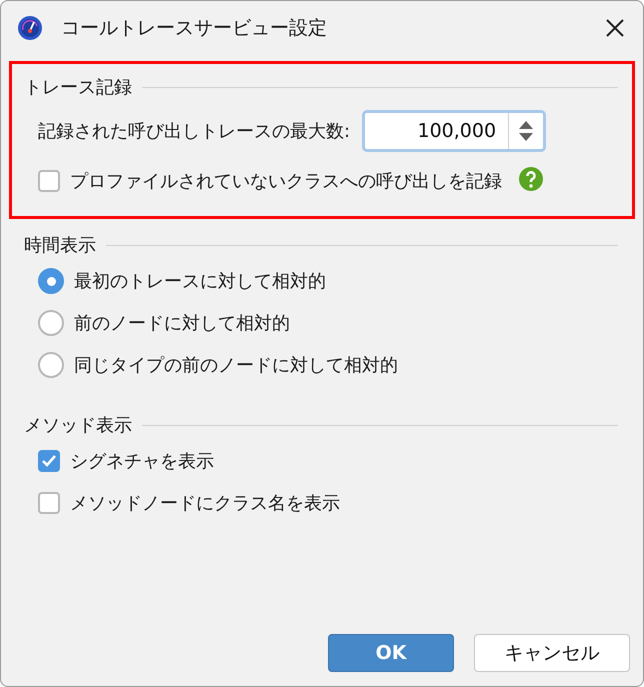  Describe the element at coordinates (142, 461) in the screenshot. I see `checkbox-label: シグネチャを表示` at that location.